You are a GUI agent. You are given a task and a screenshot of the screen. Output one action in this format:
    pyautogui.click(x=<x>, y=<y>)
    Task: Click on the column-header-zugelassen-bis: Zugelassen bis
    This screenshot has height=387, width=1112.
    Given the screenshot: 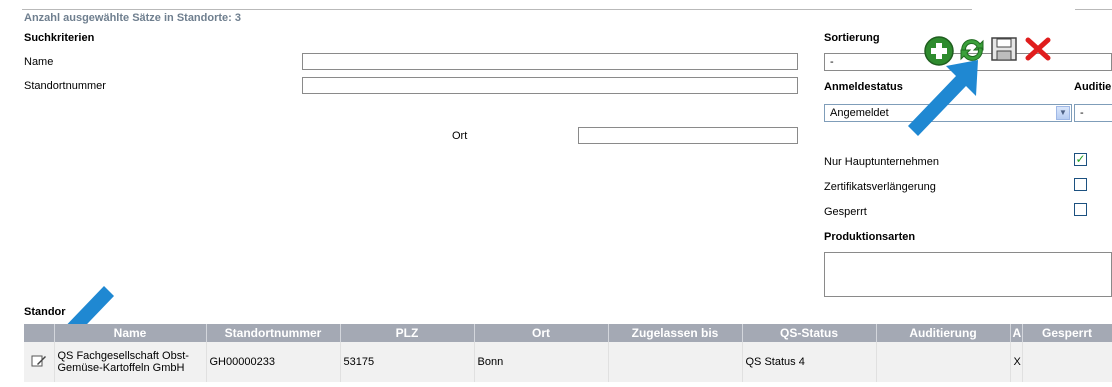 What is the action you would take?
    pyautogui.click(x=675, y=333)
    